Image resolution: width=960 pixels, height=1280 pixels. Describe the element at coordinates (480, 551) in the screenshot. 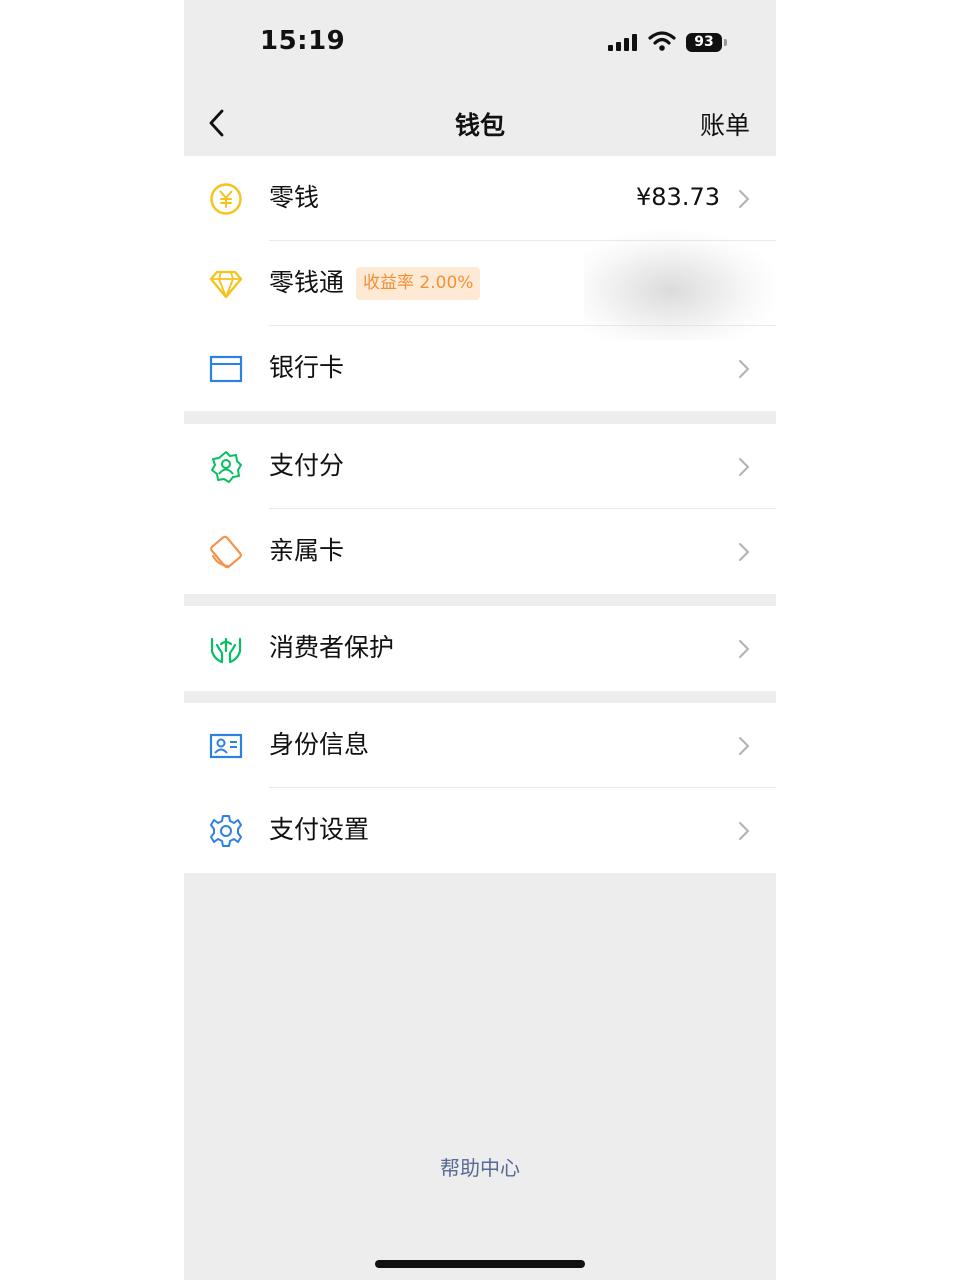

I see `family-card-row: 亲属卡` at that location.